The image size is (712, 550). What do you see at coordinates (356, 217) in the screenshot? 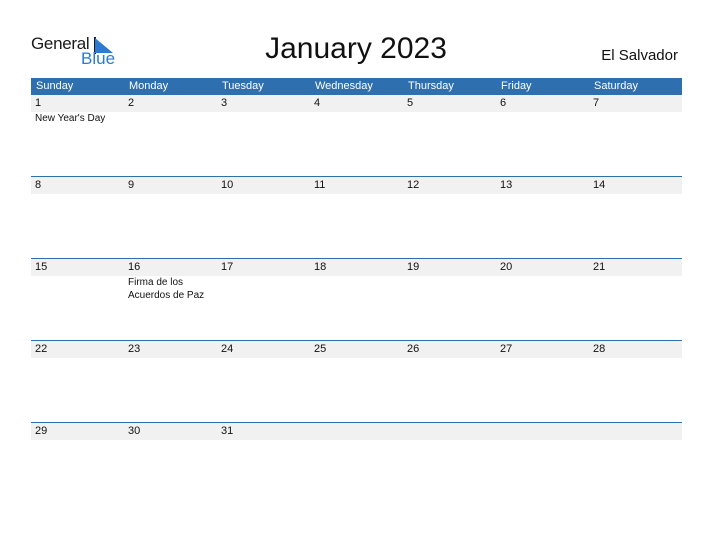
I see `week-row: 8 9 10 11 12 13 14` at bounding box center [356, 217].